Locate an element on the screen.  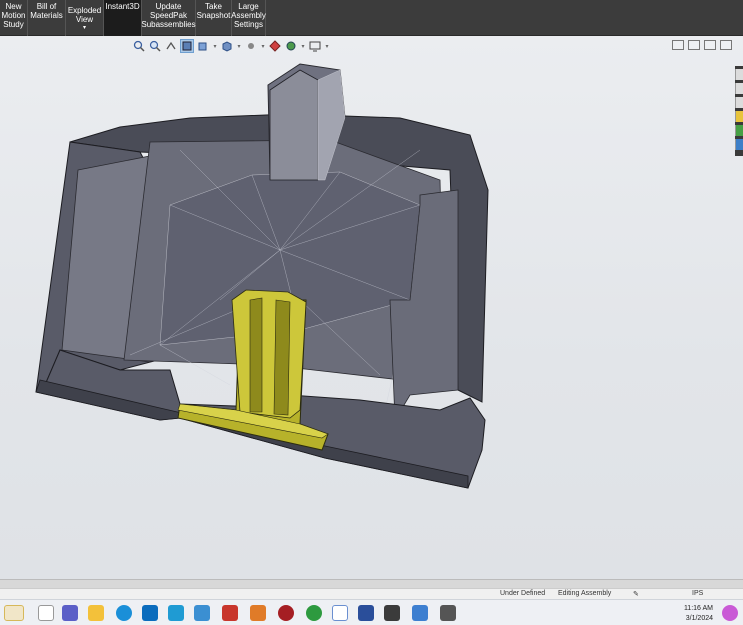
graphics-window-controls is located at coordinates (702, 45).